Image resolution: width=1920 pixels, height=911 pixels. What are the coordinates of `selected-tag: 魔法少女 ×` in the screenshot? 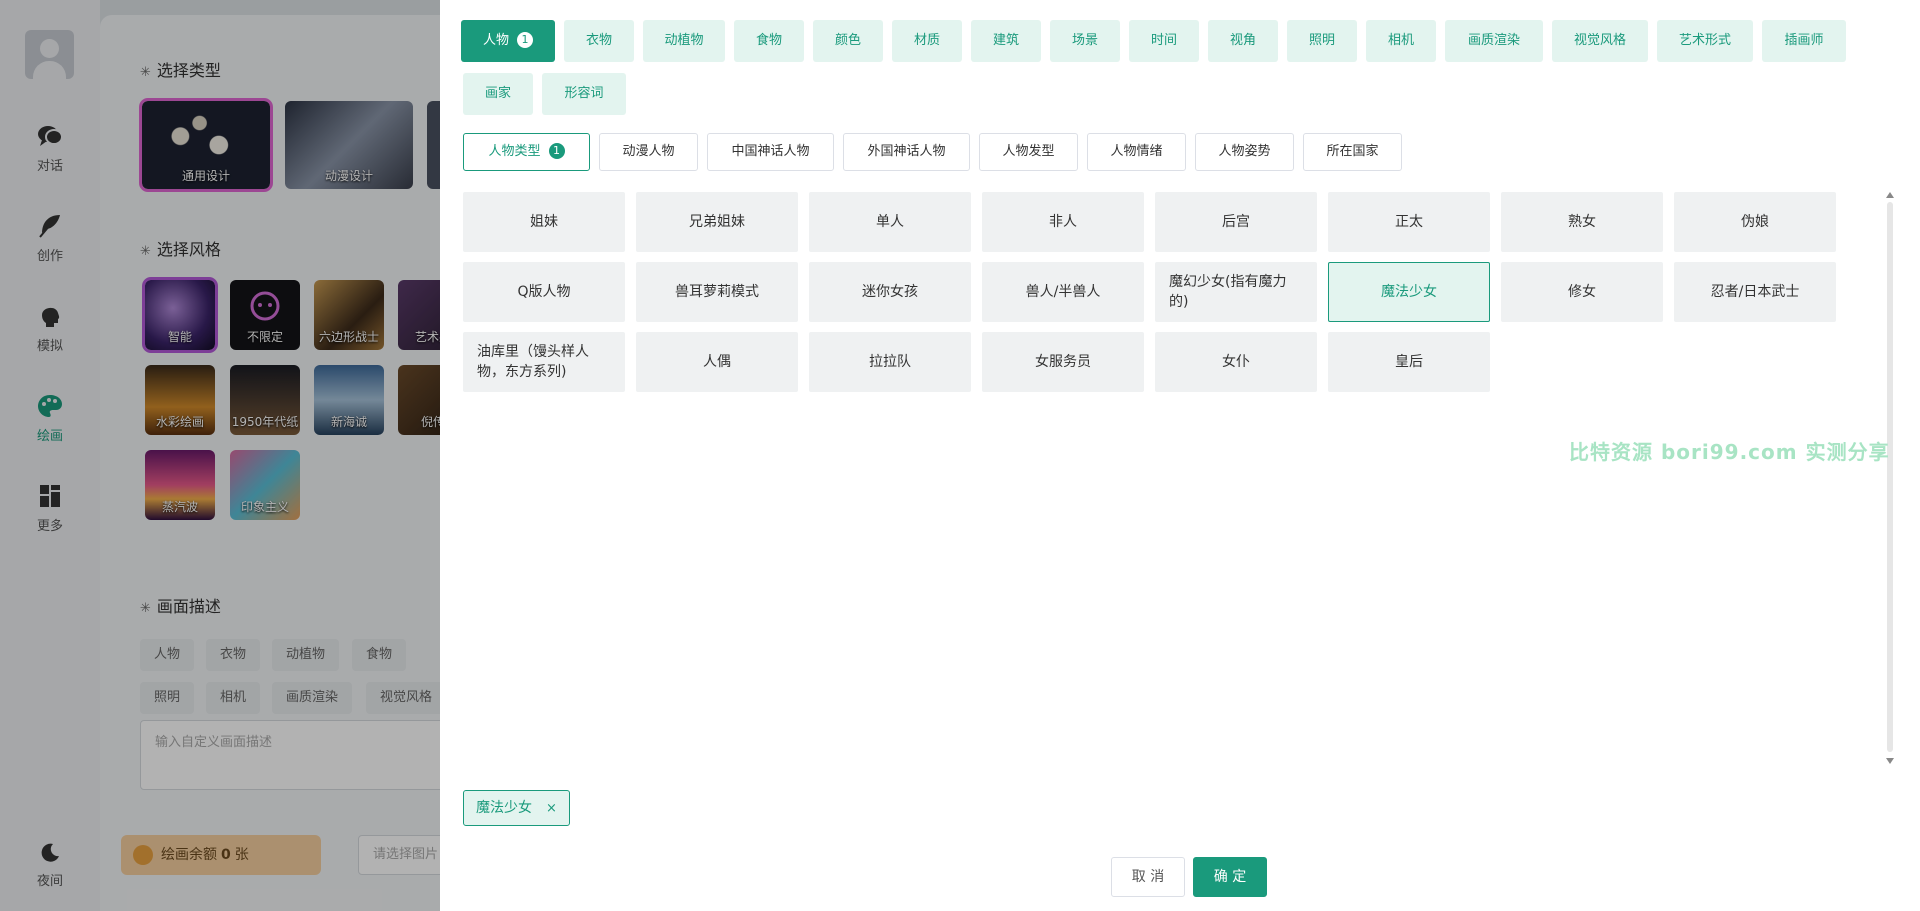 It's located at (516, 808).